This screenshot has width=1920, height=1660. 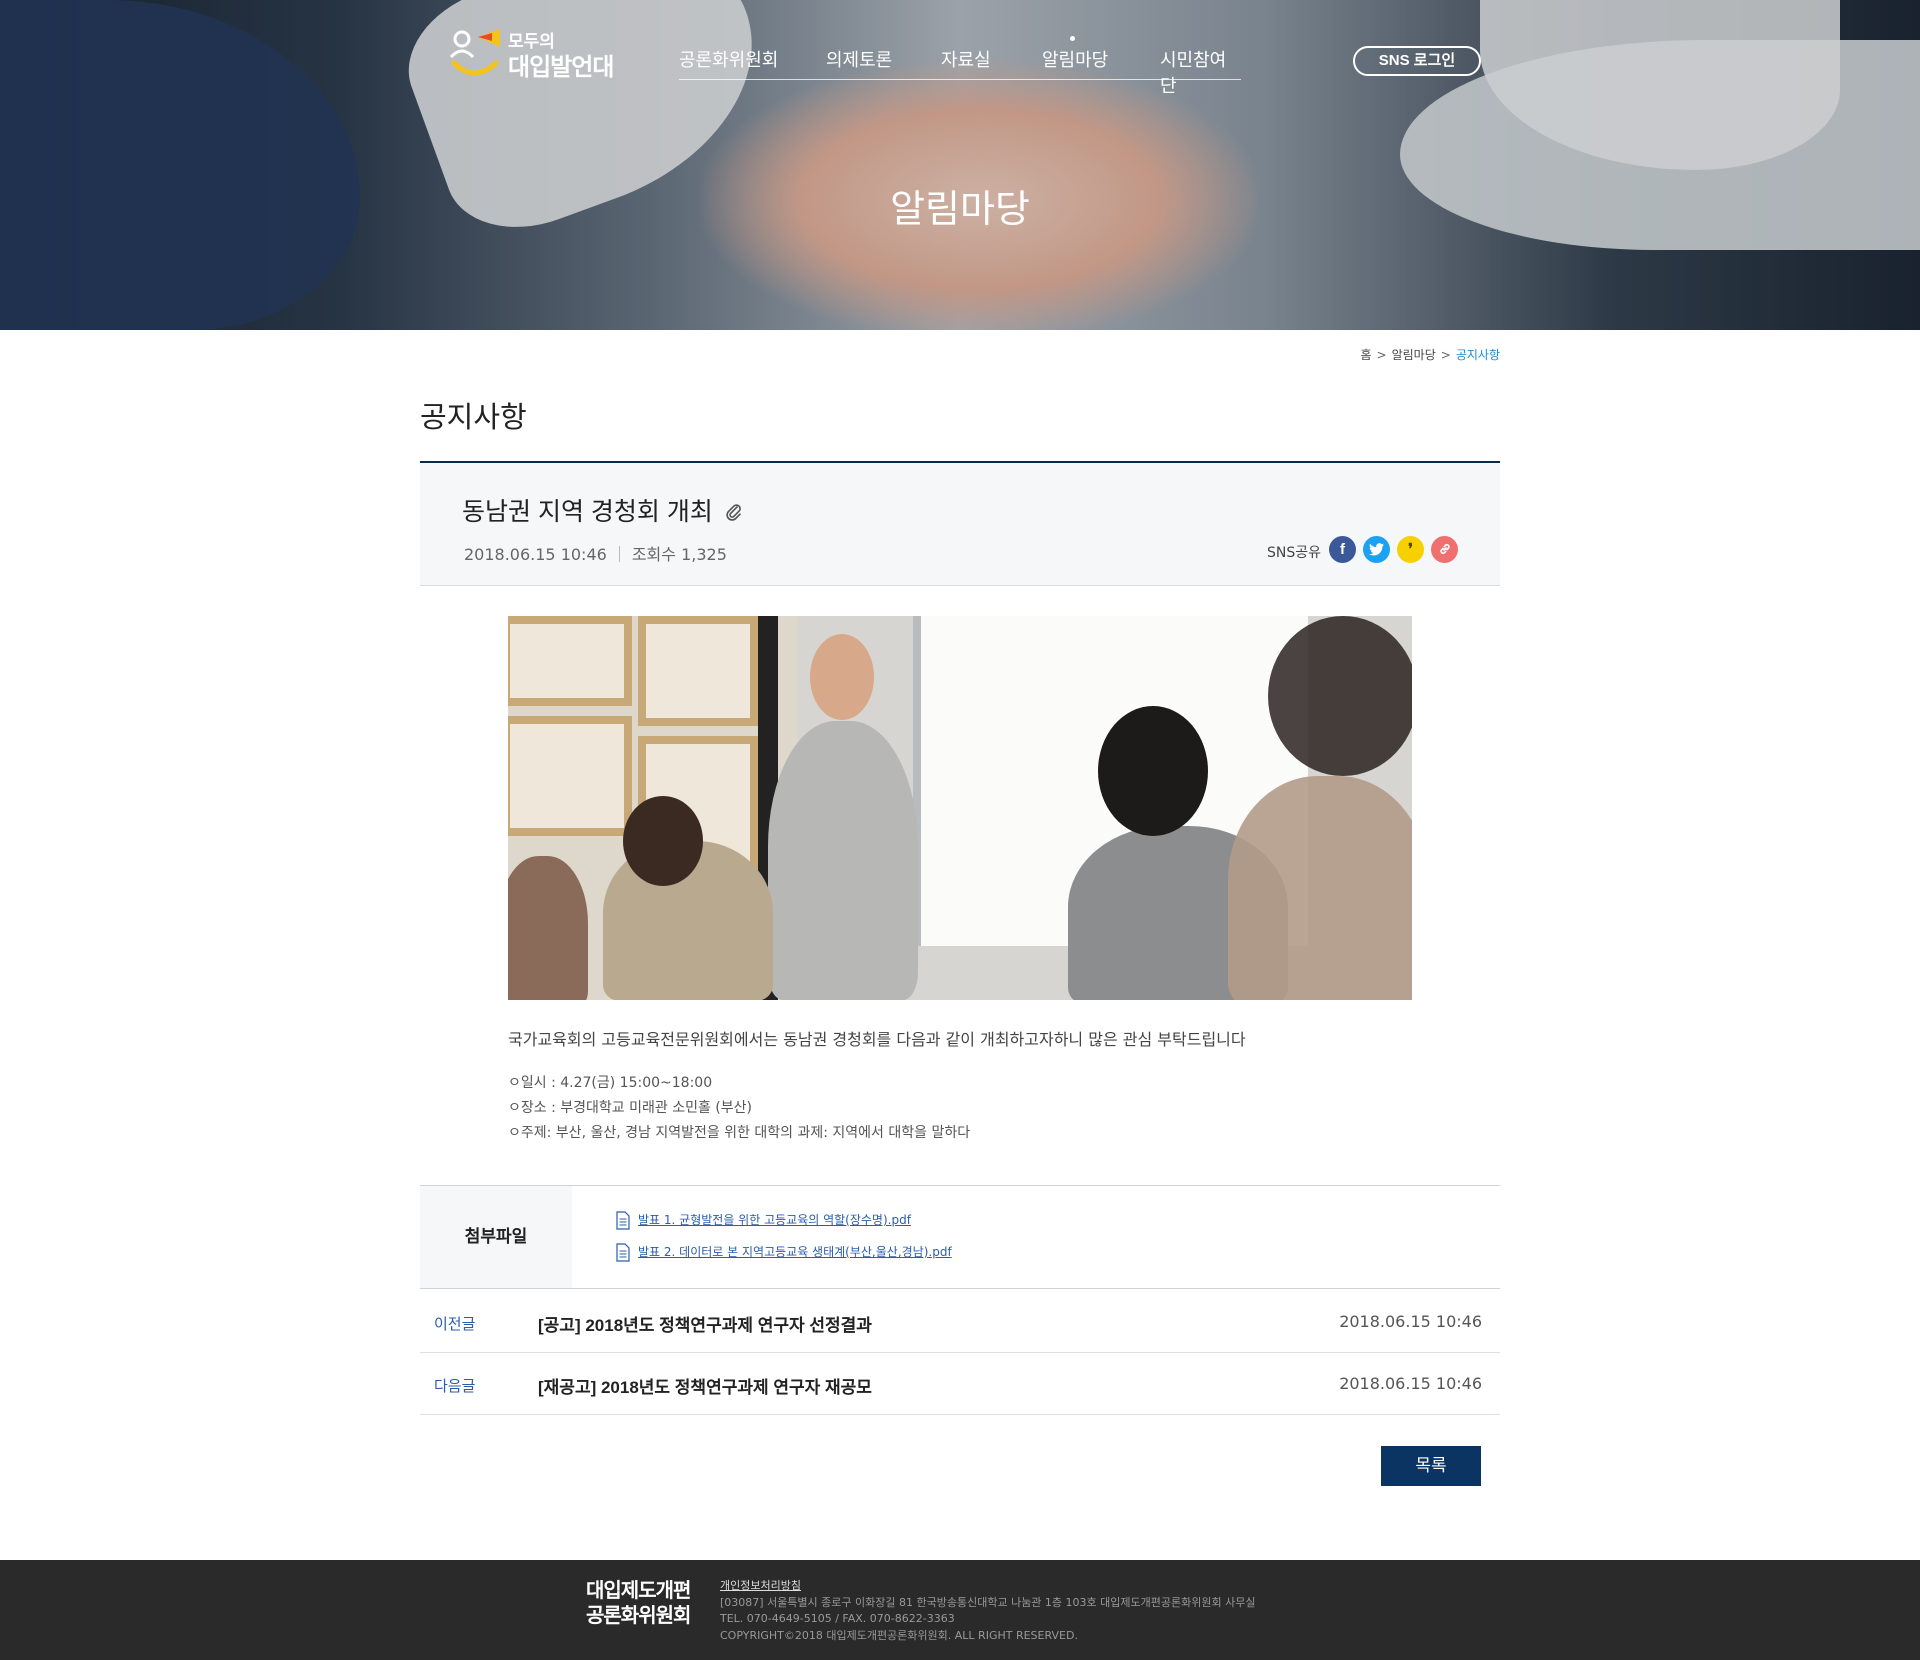 What do you see at coordinates (1444, 549) in the screenshot?
I see `link-icon` at bounding box center [1444, 549].